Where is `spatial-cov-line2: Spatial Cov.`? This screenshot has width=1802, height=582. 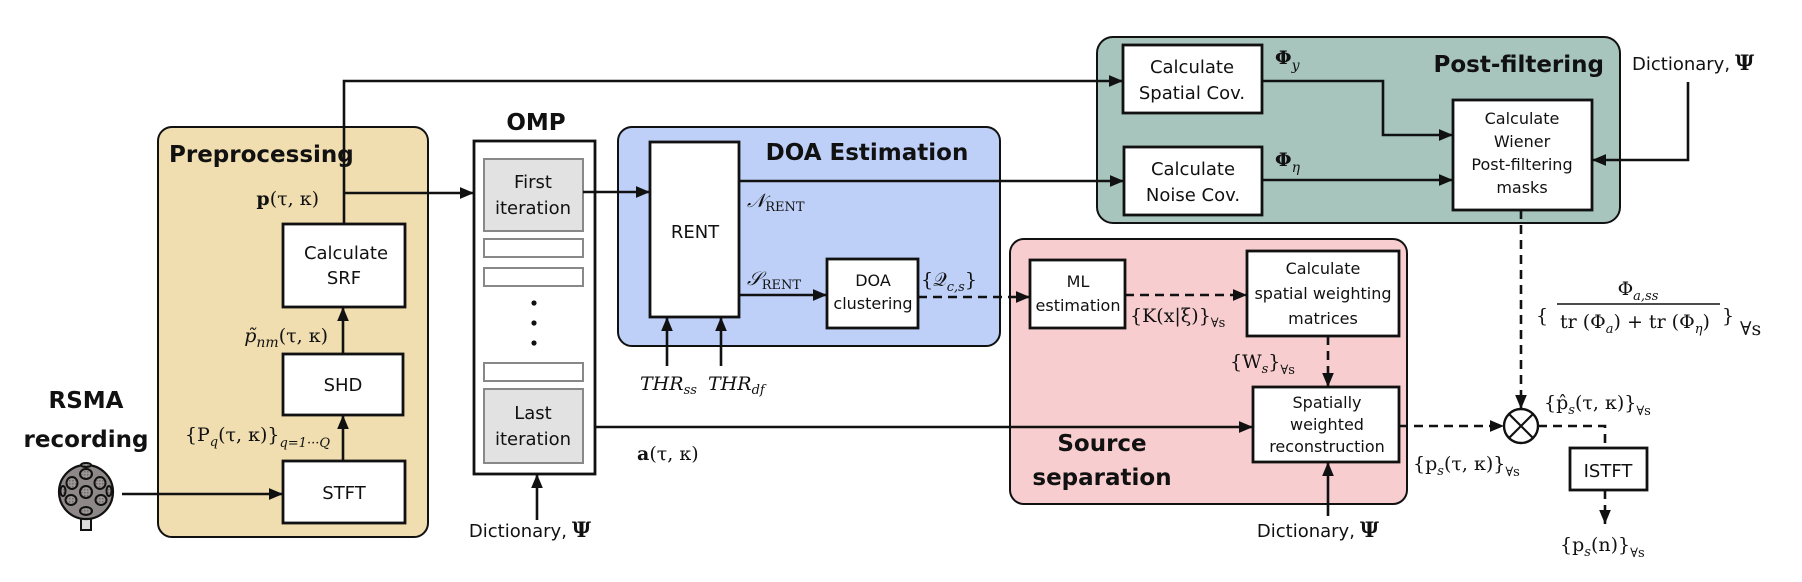 spatial-cov-line2: Spatial Cov. is located at coordinates (1192, 93).